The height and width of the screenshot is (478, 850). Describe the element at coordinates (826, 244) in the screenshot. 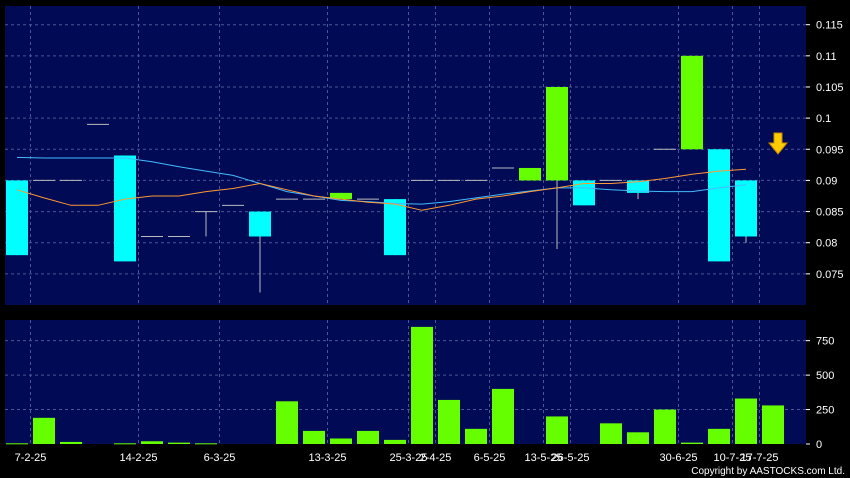

I see `price-tick-label: 0.08` at that location.